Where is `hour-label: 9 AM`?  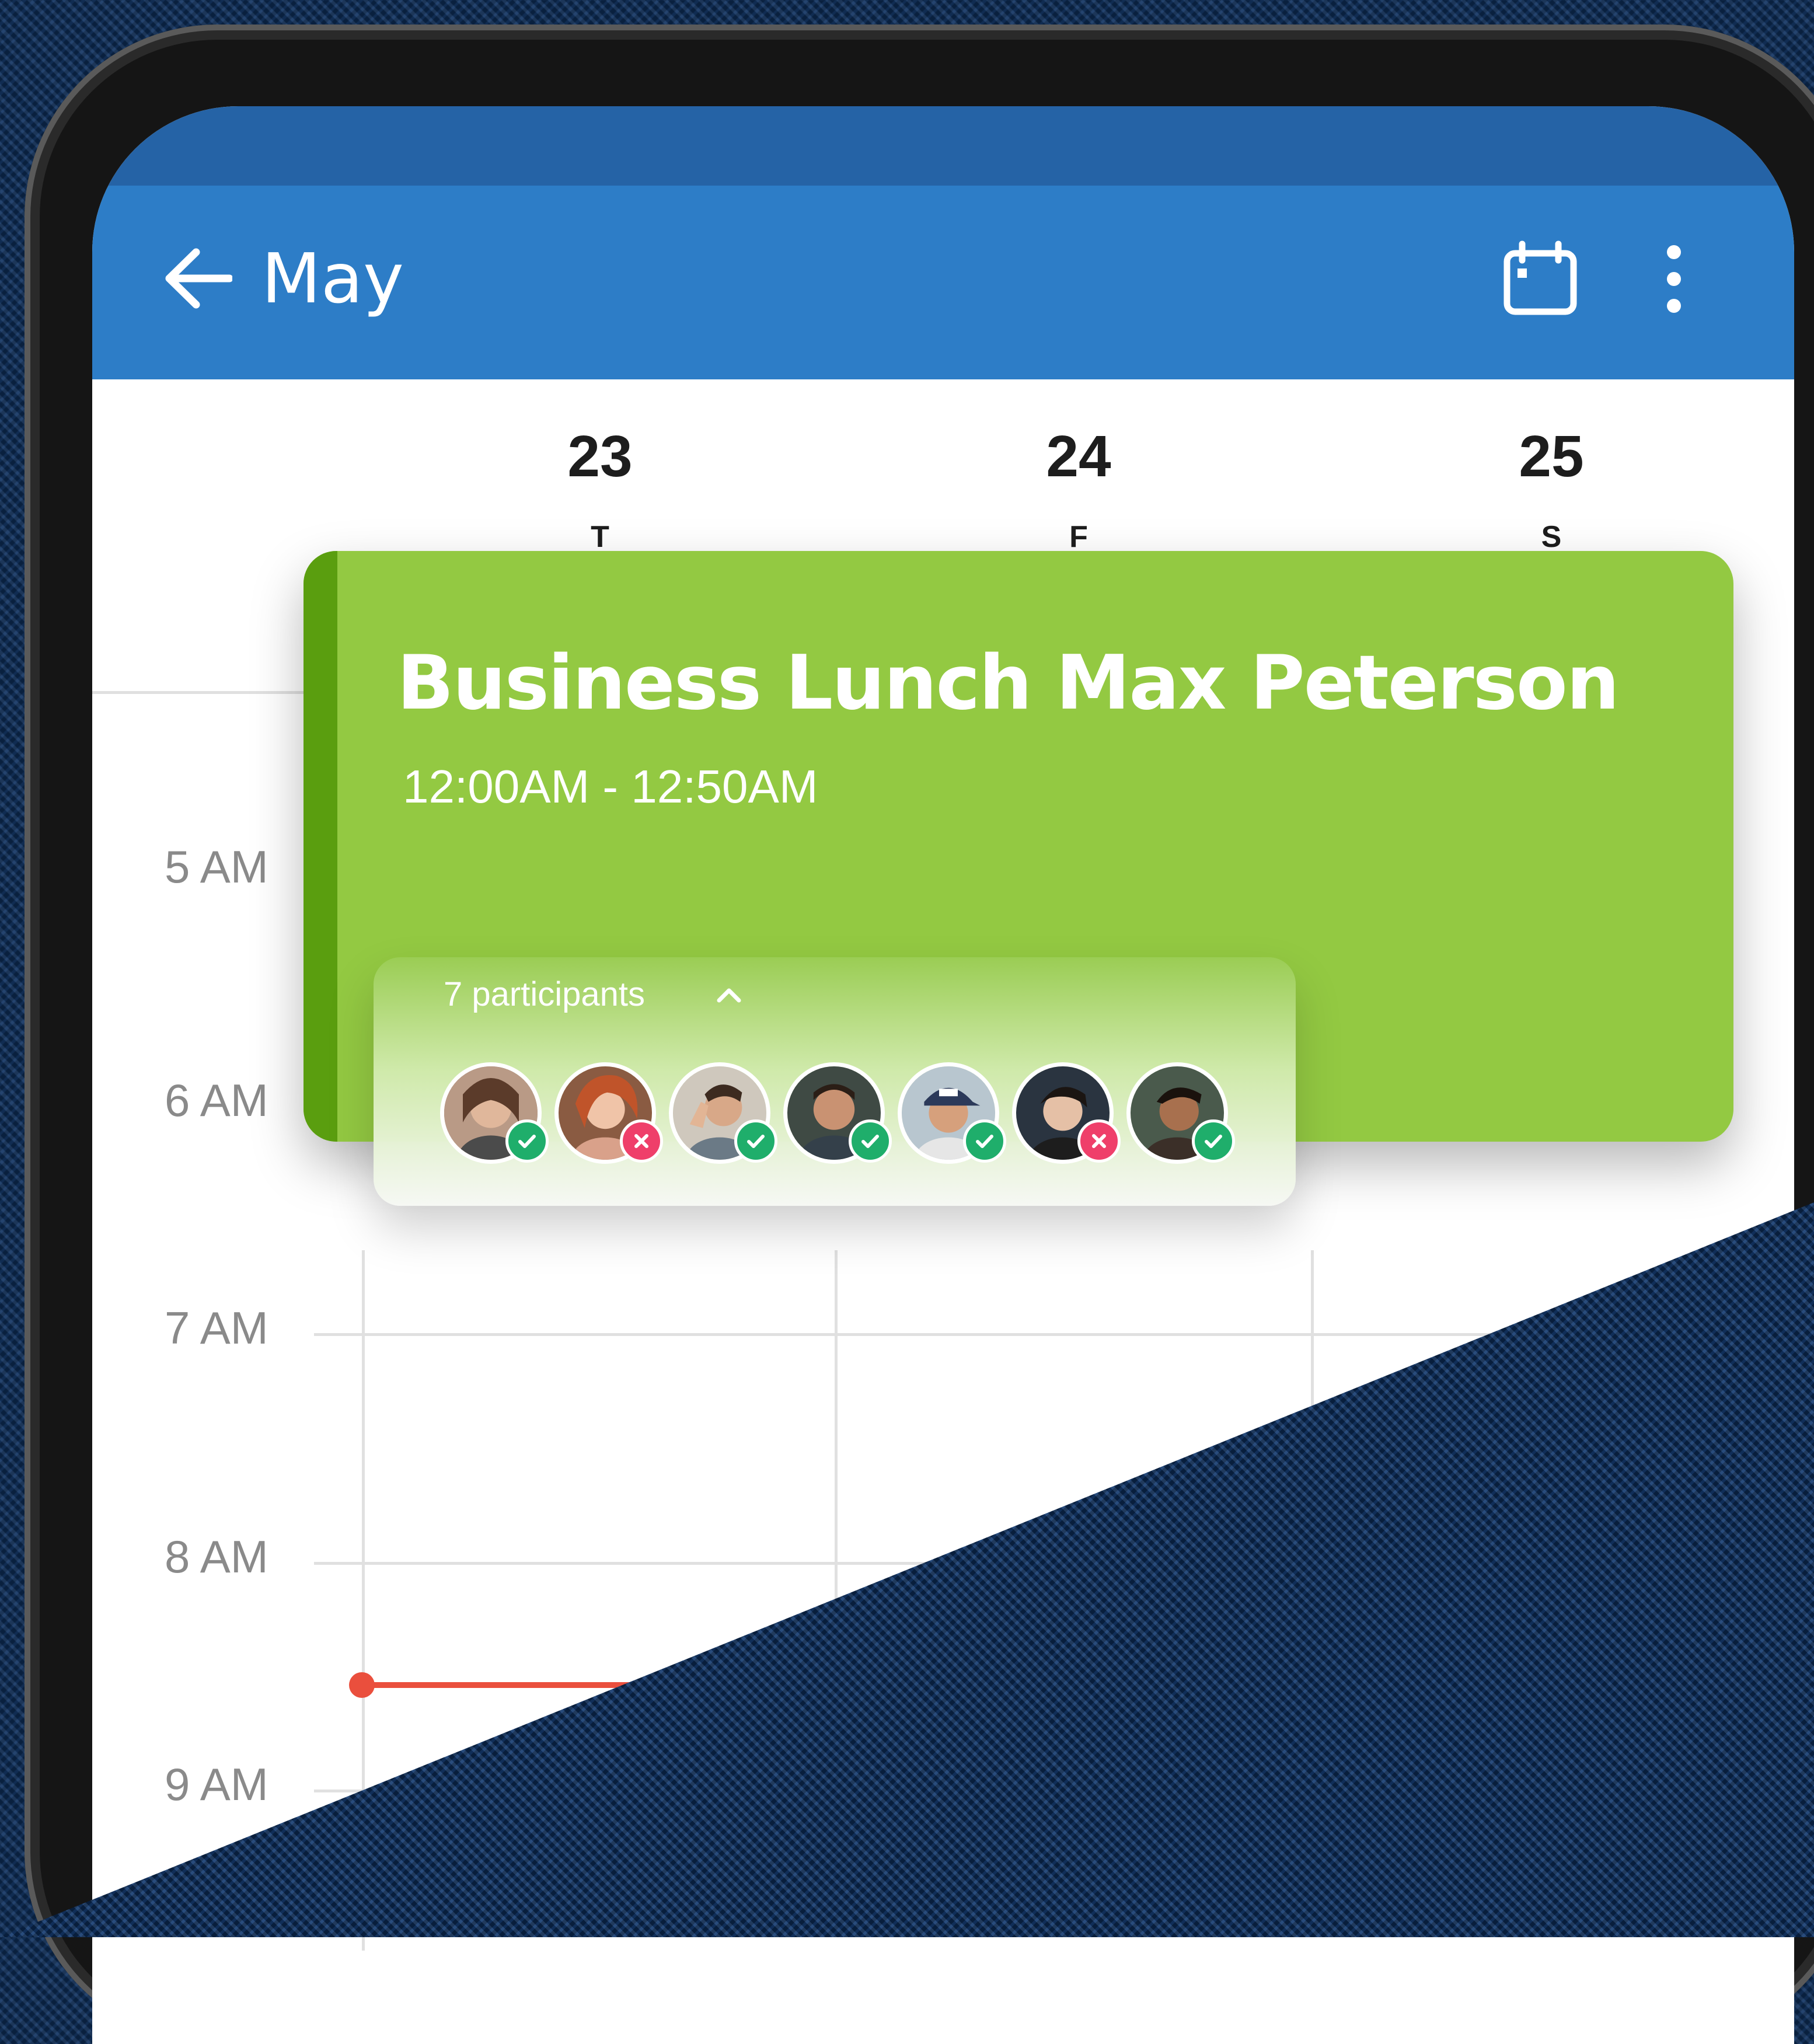
hour-label: 9 AM is located at coordinates (216, 1784).